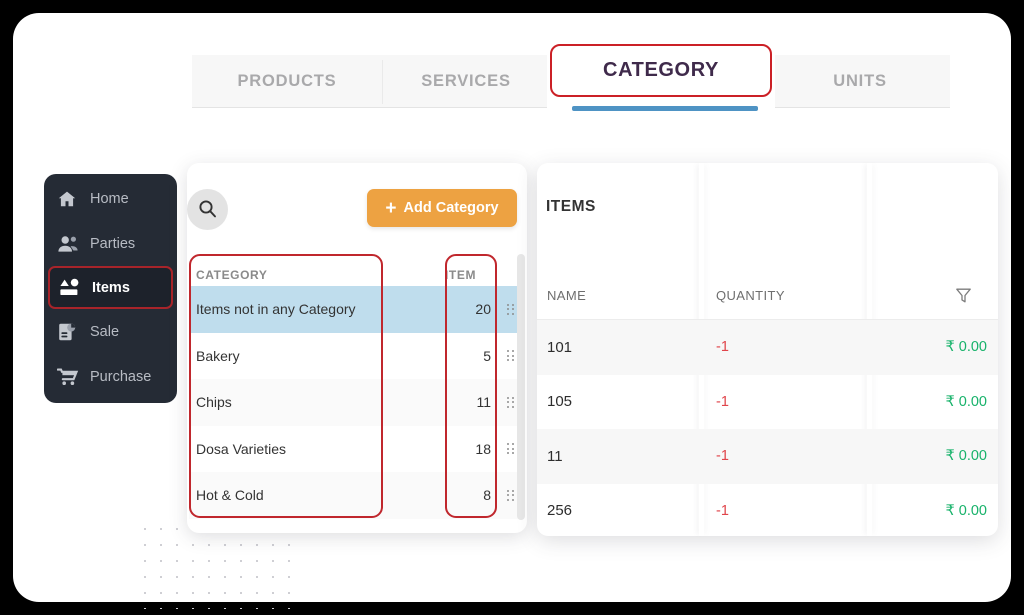  I want to click on add-category-label: Add Category, so click(451, 208).